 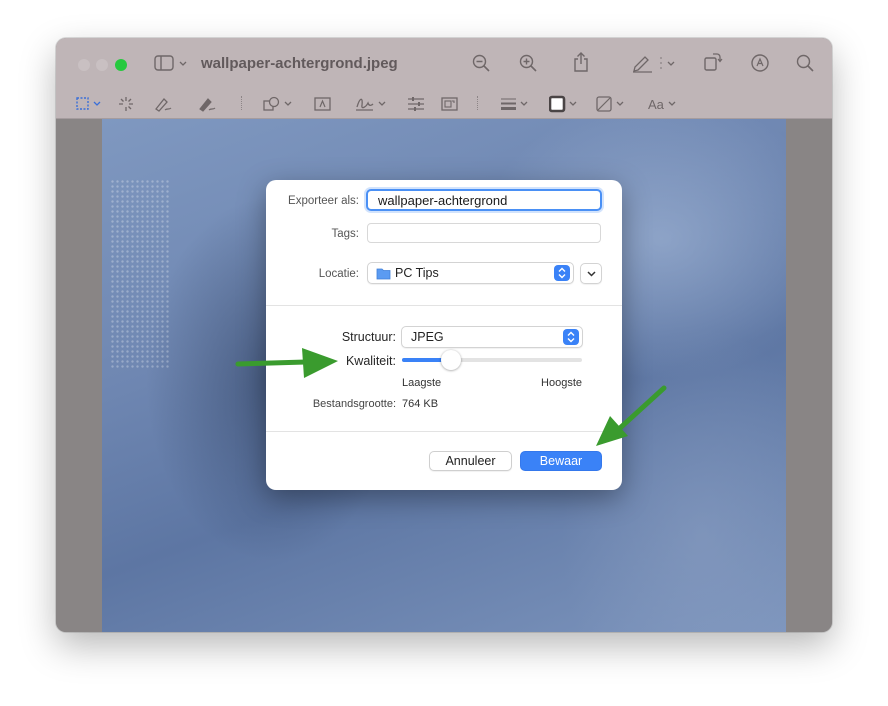 I want to click on sign-icon, so click(x=372, y=104).